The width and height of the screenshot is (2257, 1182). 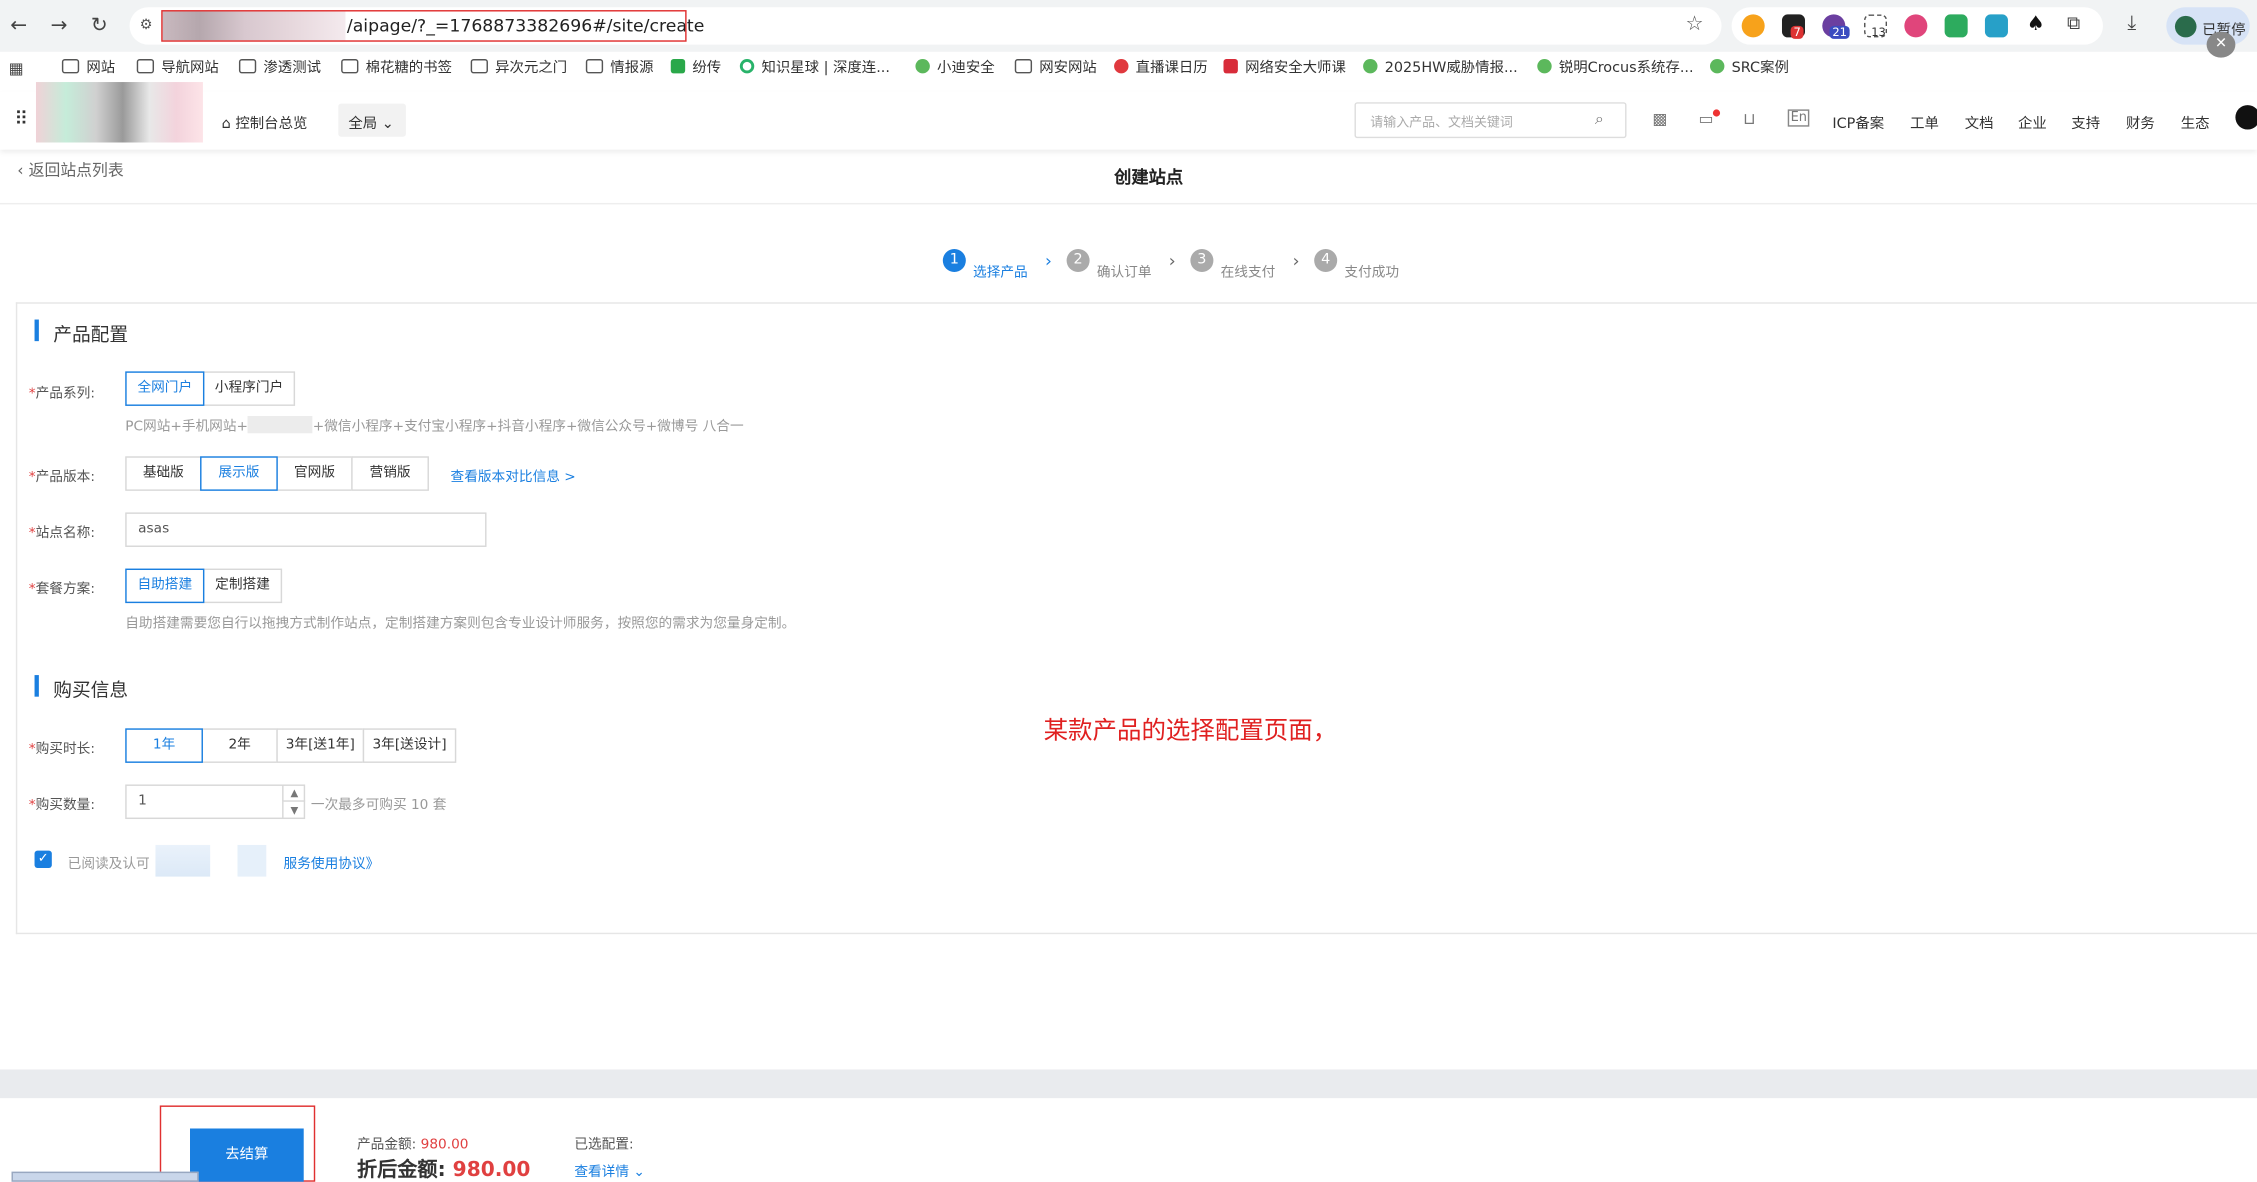 What do you see at coordinates (279, 69) in the screenshot?
I see `bookmark-item: 渗透测试` at bounding box center [279, 69].